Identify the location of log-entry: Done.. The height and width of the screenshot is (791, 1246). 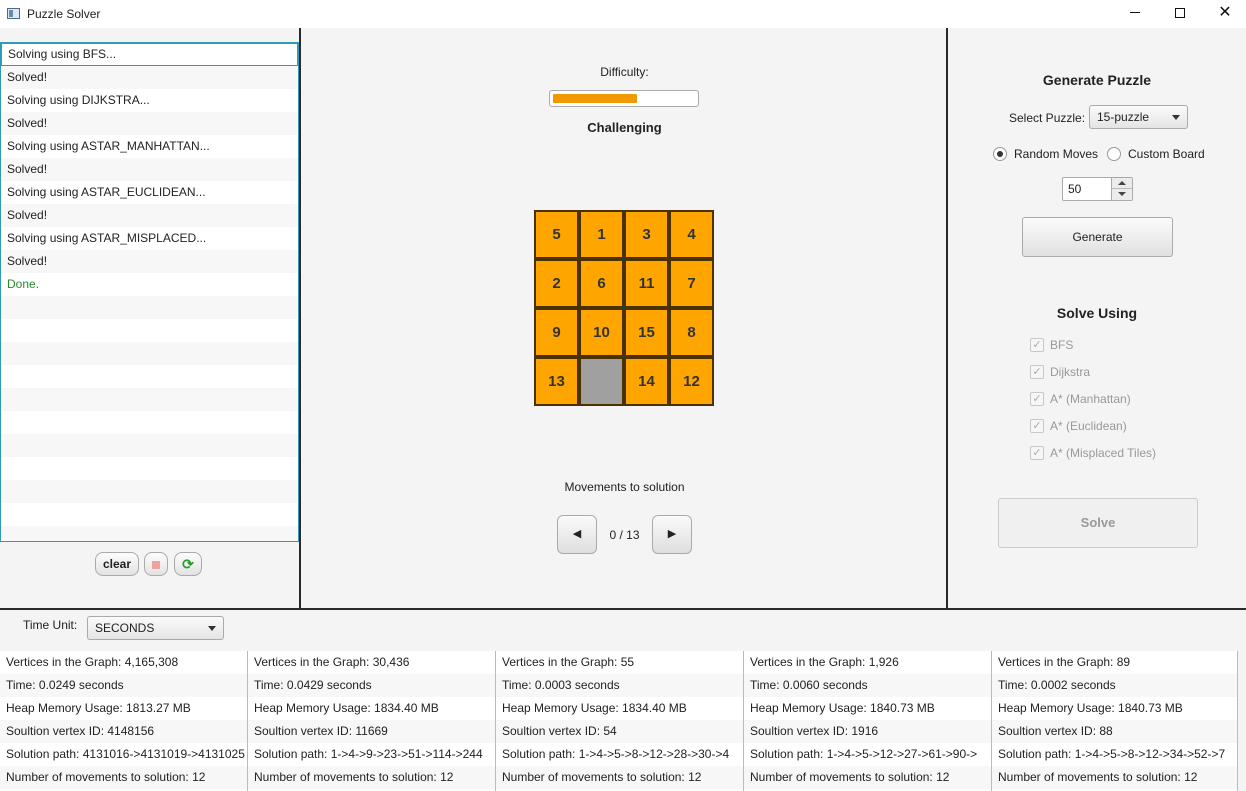
(149, 284).